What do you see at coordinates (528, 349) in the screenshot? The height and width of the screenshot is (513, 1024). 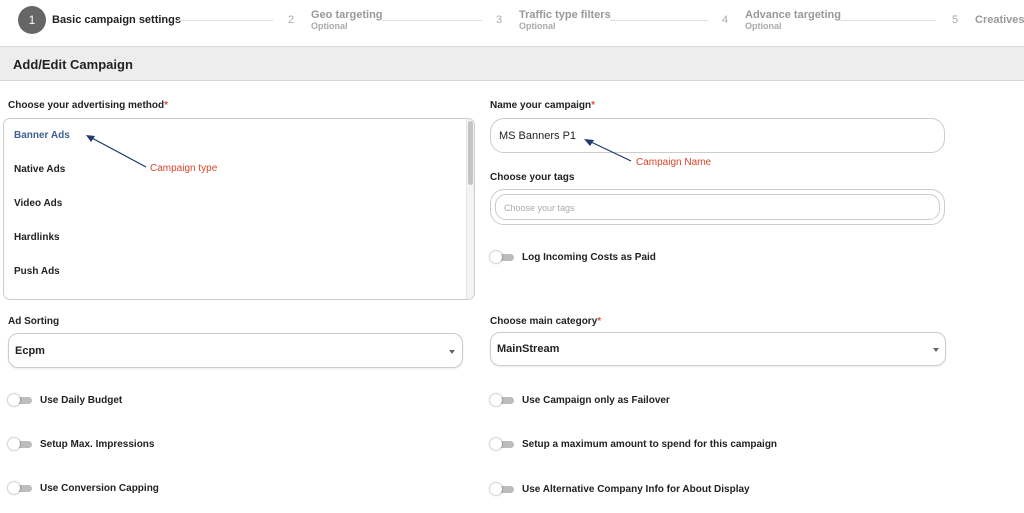 I see `category-value: MainStream` at bounding box center [528, 349].